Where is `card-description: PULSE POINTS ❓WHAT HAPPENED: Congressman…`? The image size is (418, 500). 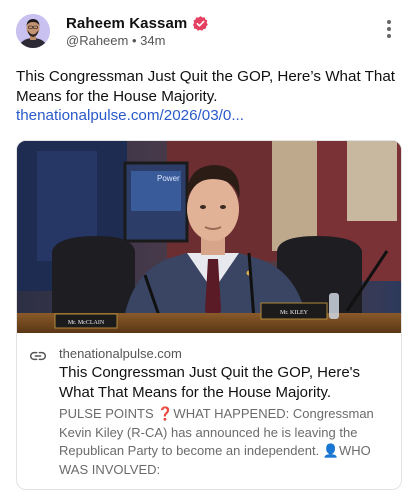 card-description: PULSE POINTS ❓WHAT HAPPENED: Congressman… is located at coordinates (216, 441).